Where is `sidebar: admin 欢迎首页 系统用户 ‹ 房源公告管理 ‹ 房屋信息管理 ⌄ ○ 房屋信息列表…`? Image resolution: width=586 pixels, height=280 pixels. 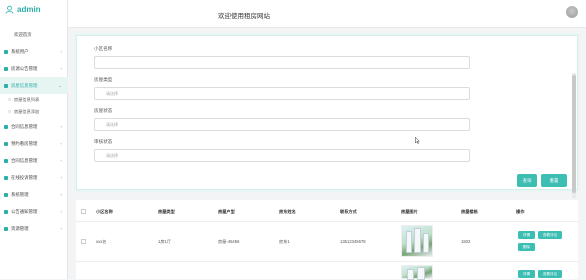 sidebar: admin 欢迎首页 系统用户 ‹ 房源公告管理 ‹ 房屋信息管理 ⌄ ○ 房屋信息列表… is located at coordinates (34, 139).